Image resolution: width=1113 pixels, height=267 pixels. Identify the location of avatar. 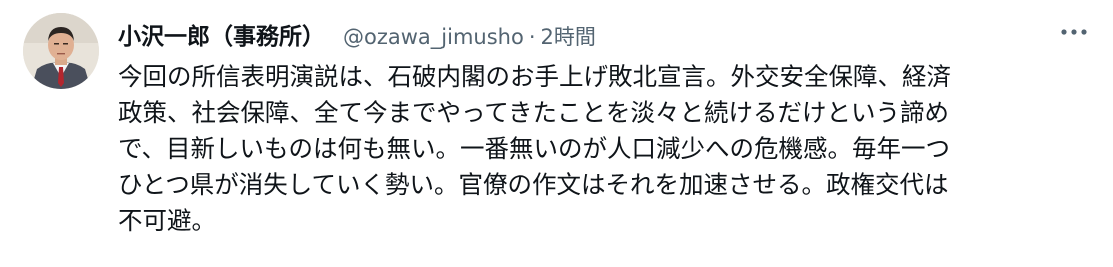
(61, 51).